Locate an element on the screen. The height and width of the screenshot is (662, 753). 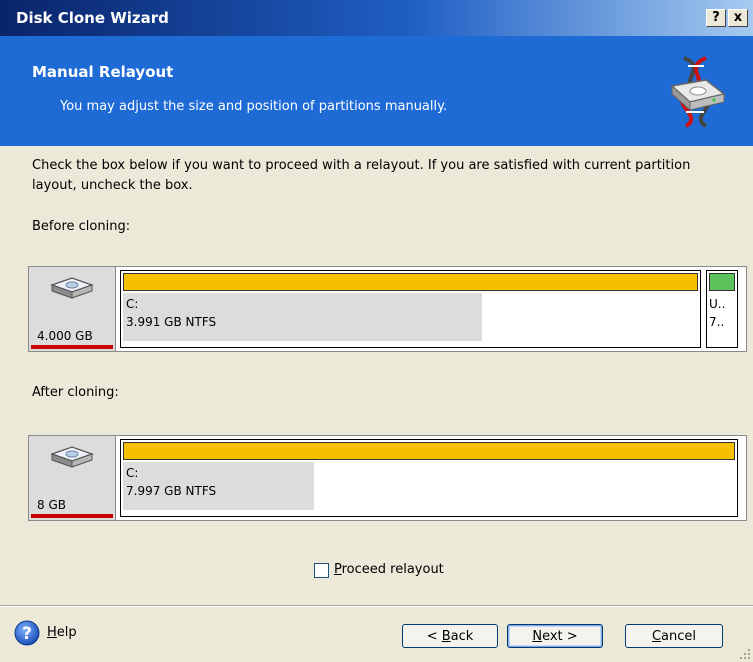
partition-bar-before is located at coordinates (410, 282).